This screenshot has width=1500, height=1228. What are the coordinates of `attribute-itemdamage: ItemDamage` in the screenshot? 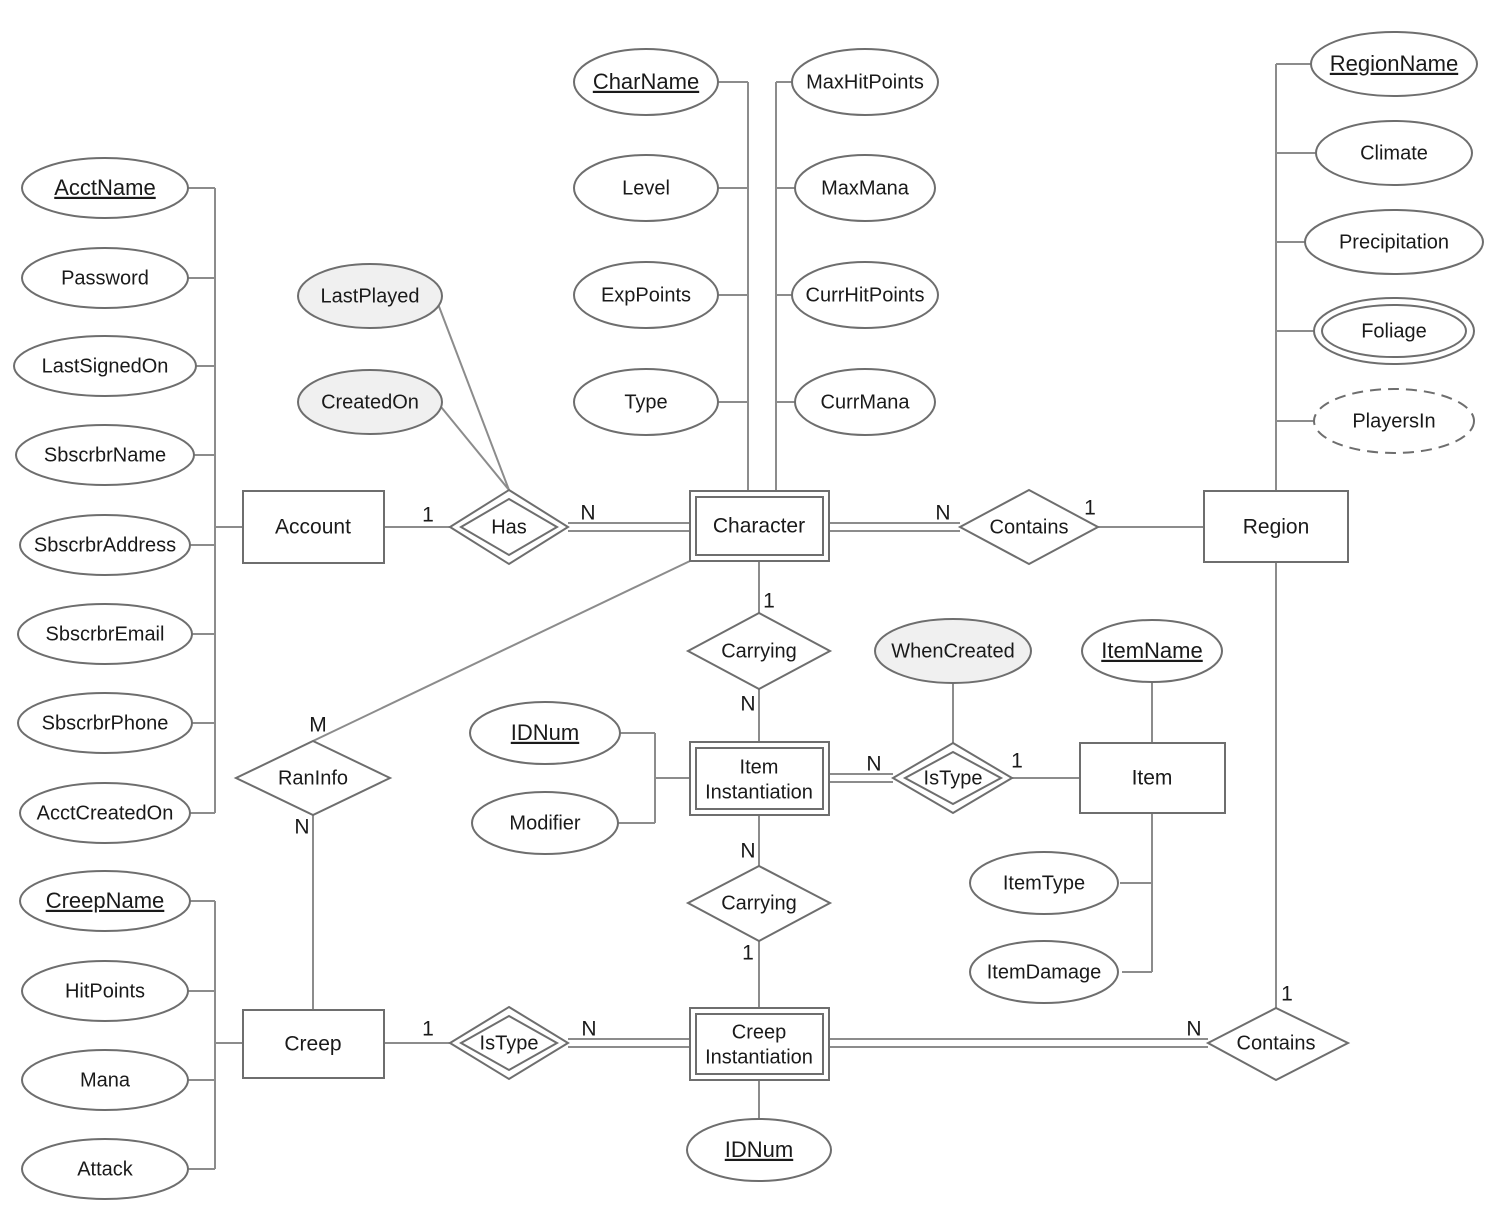 It's located at (1044, 972).